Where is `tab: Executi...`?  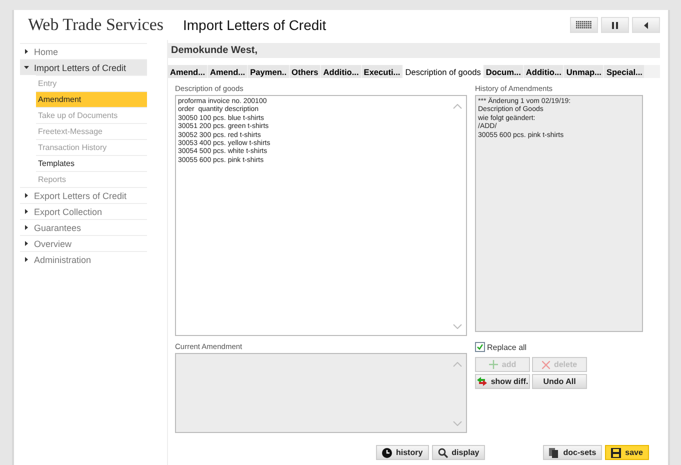
tab: Executi... is located at coordinates (382, 71).